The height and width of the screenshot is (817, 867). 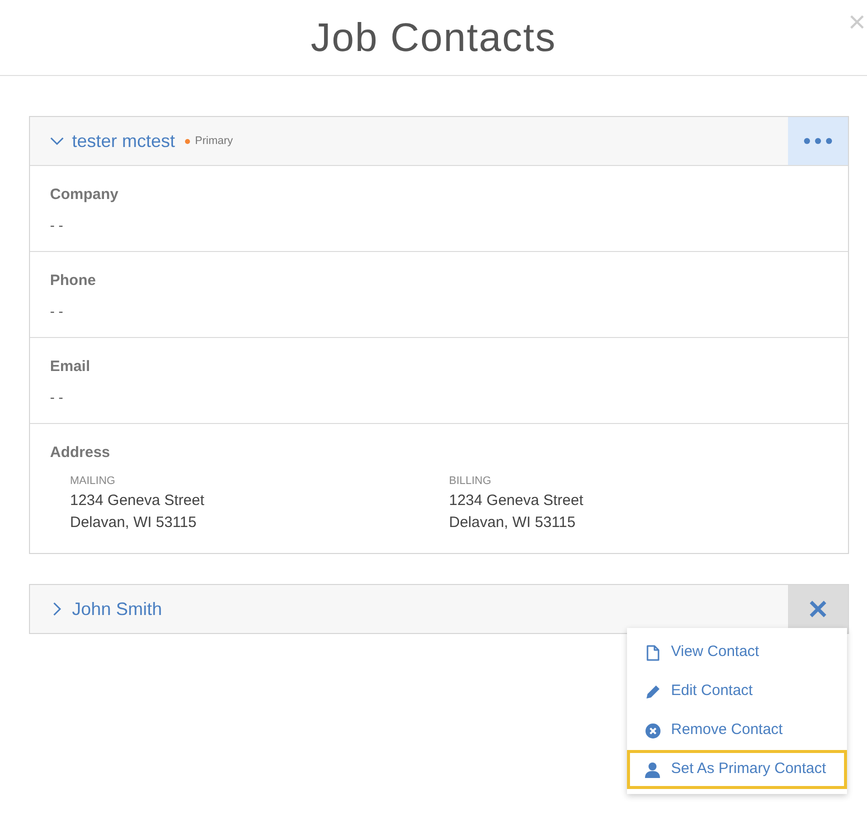 What do you see at coordinates (85, 195) in the screenshot?
I see `field-label: Company` at bounding box center [85, 195].